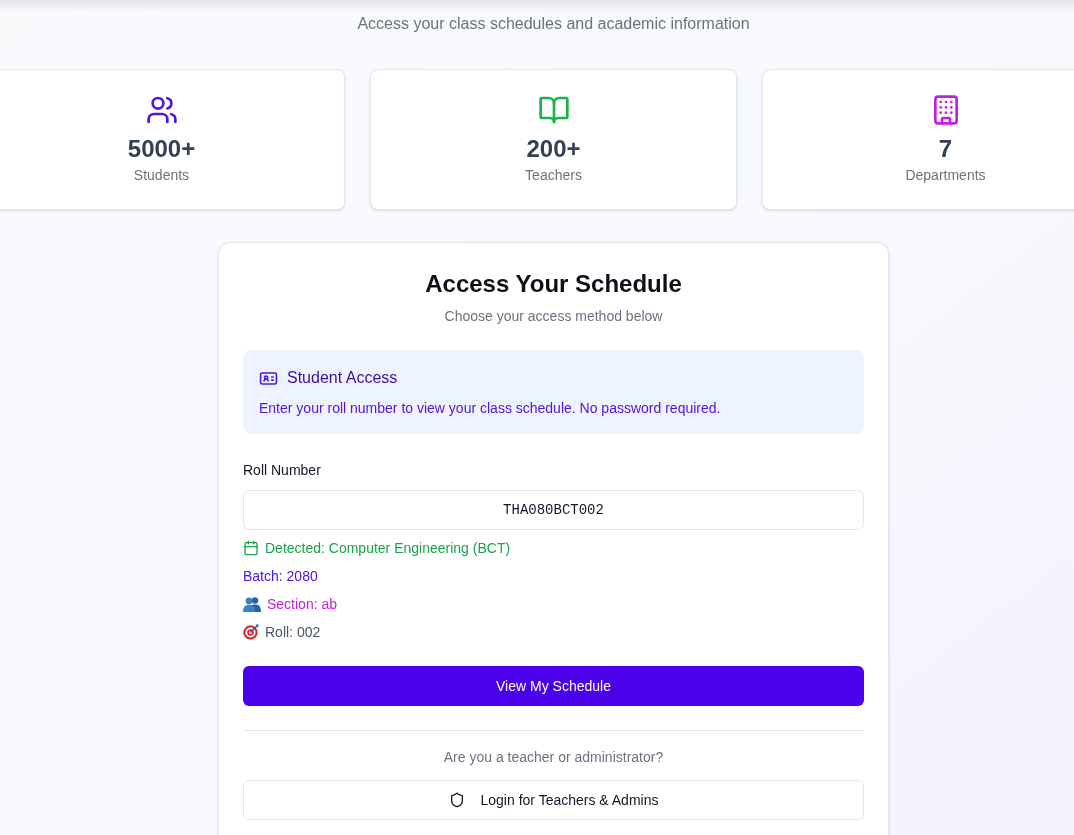 The image size is (1074, 835). I want to click on page-subtitle: Access your class schedules and academic information, so click(553, 24).